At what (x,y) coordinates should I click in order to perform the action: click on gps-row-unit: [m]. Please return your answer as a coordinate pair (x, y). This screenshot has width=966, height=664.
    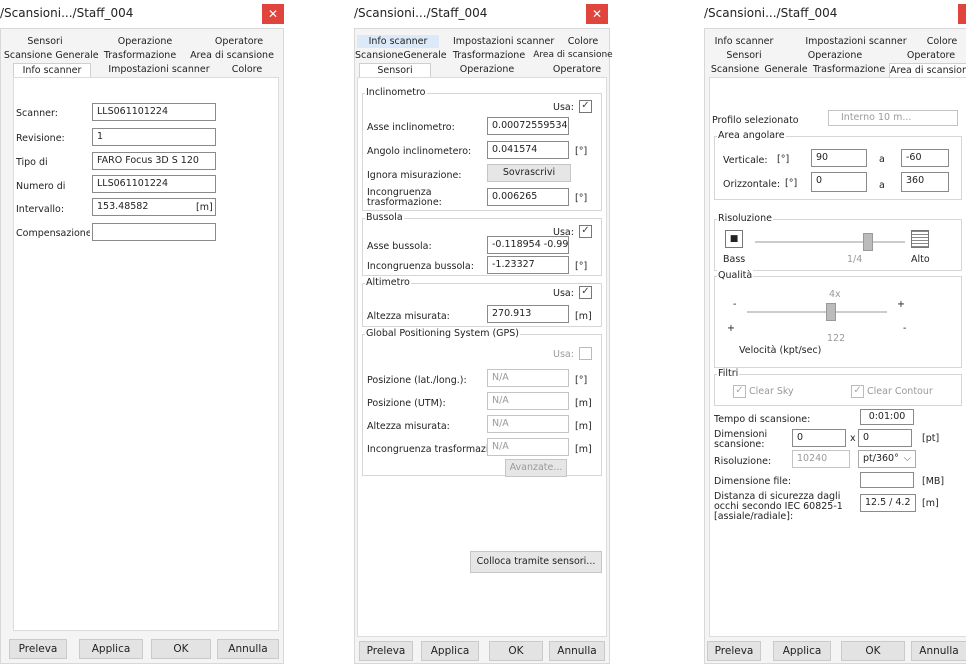
    Looking at the image, I should click on (583, 426).